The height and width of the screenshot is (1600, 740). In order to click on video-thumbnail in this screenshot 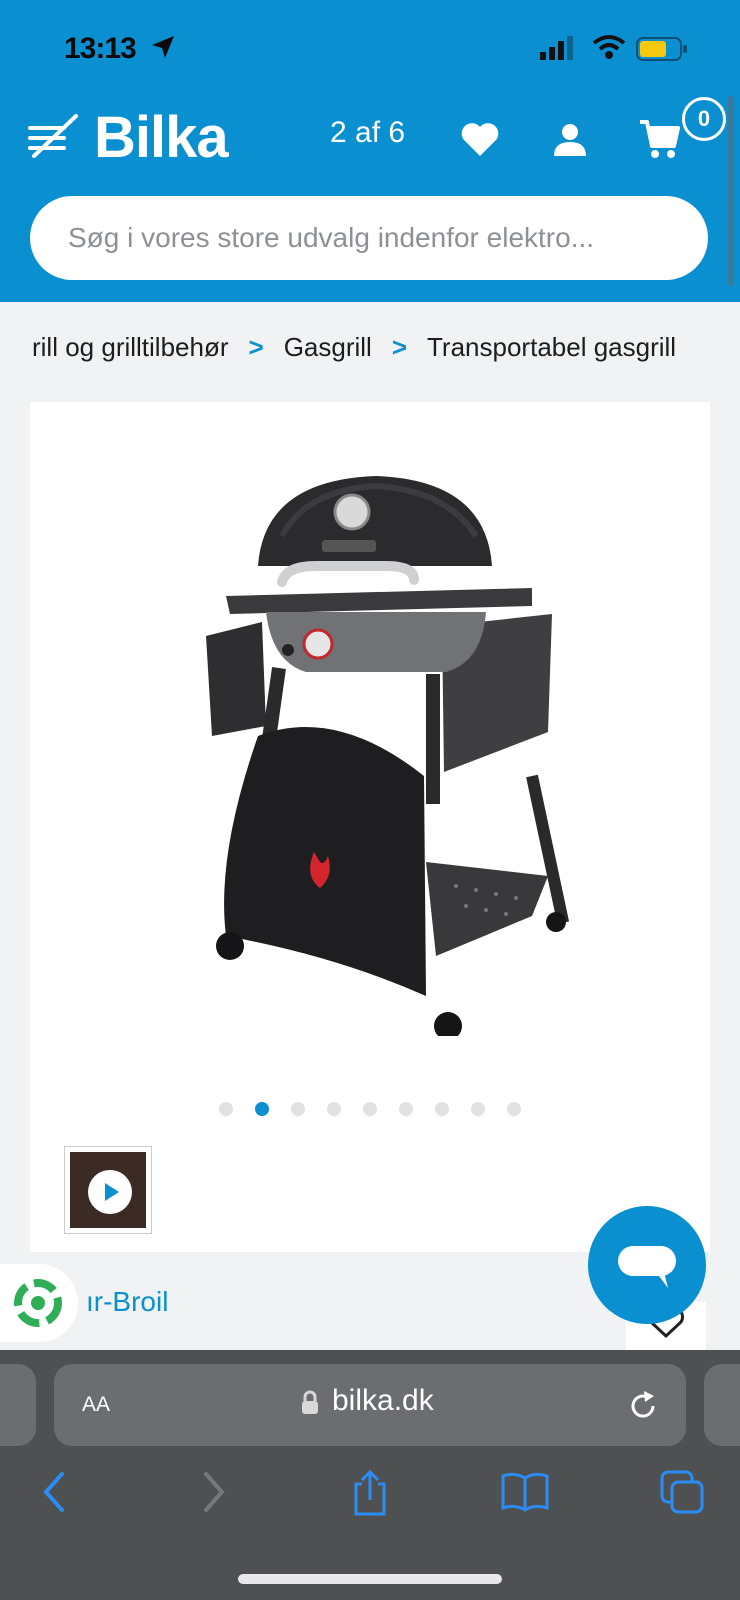, I will do `click(108, 1190)`.